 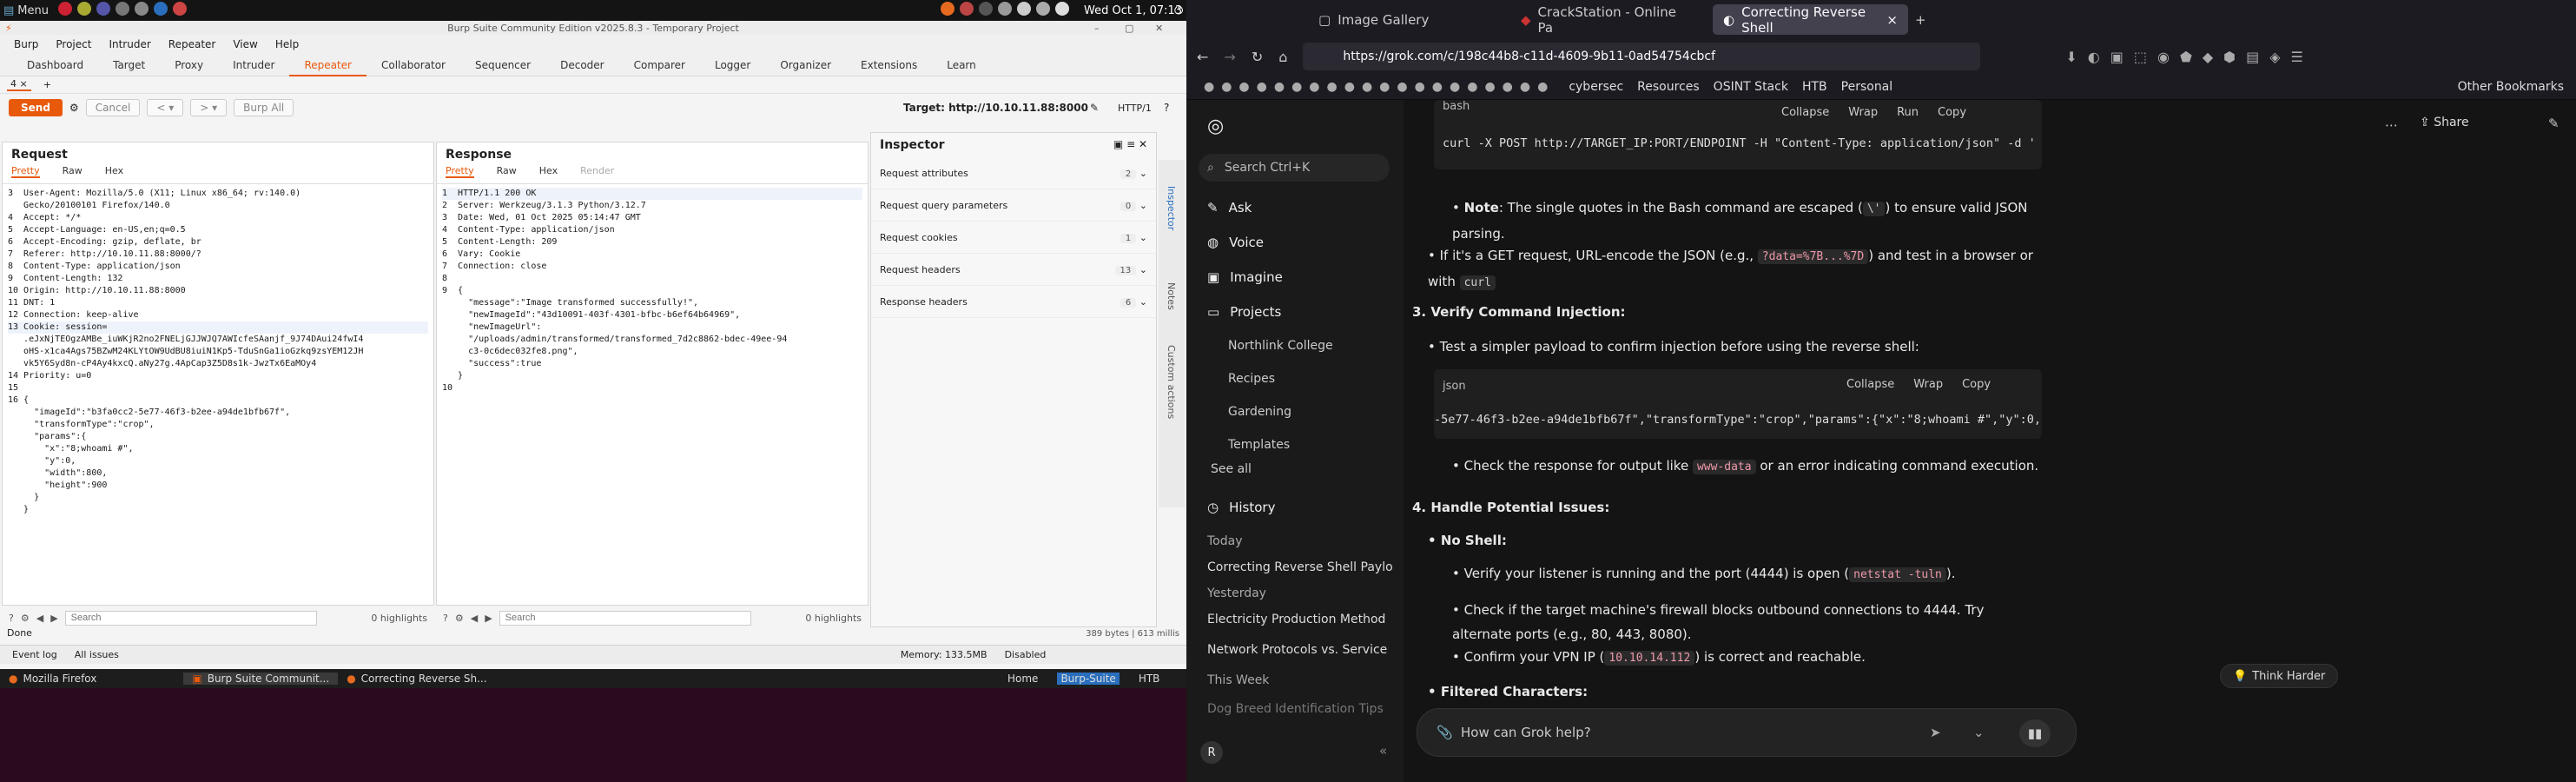 What do you see at coordinates (1936, 732) in the screenshot?
I see `send-icon: ➤` at bounding box center [1936, 732].